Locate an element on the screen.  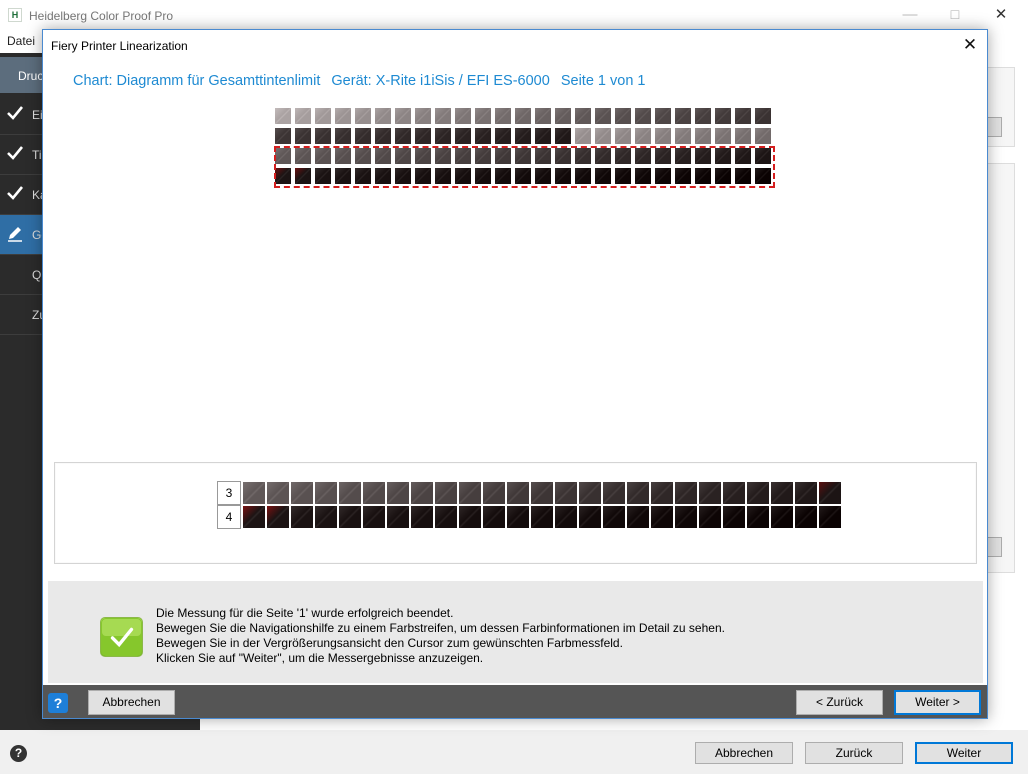
cancel-button: Abbrechen is located at coordinates (744, 753).